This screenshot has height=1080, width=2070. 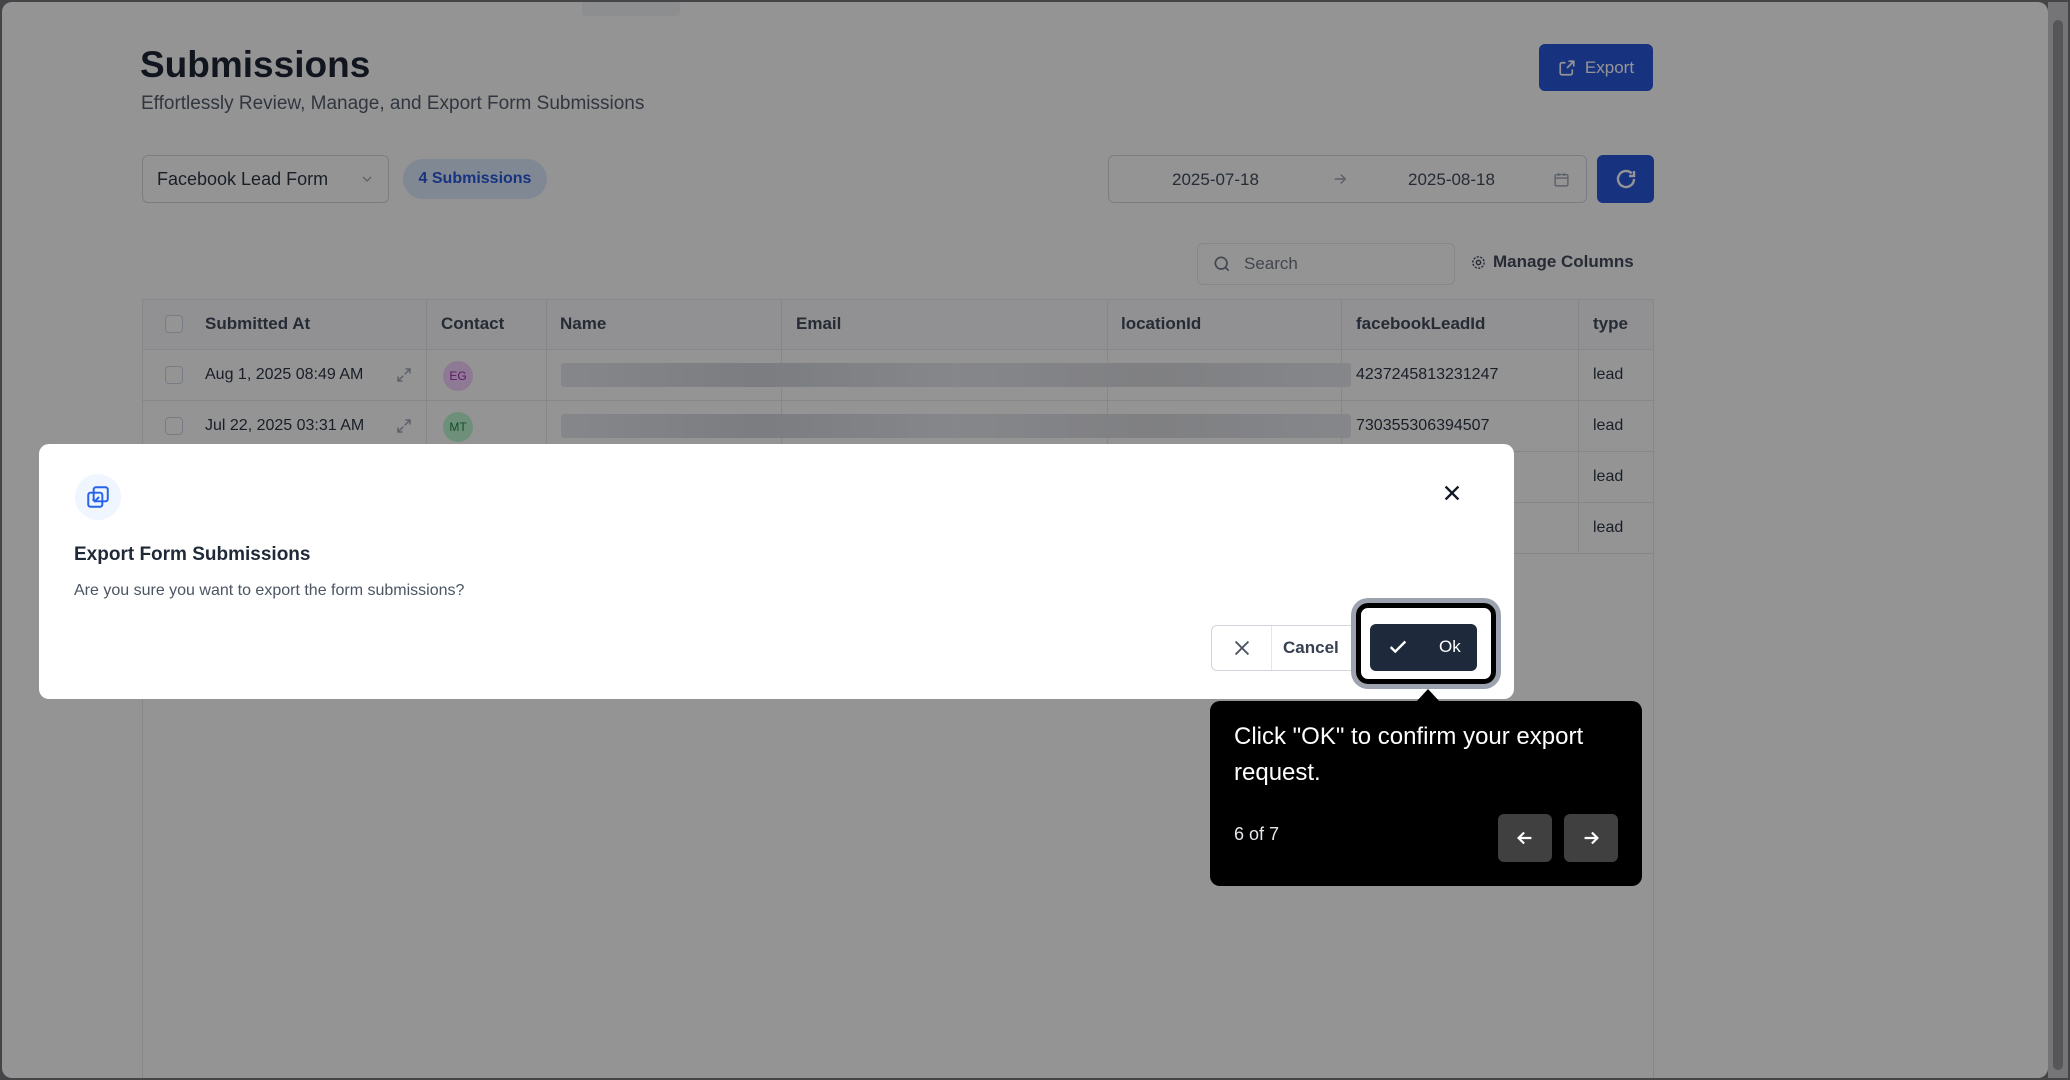 What do you see at coordinates (1257, 834) in the screenshot?
I see `tour-step-counter: 6 of 7` at bounding box center [1257, 834].